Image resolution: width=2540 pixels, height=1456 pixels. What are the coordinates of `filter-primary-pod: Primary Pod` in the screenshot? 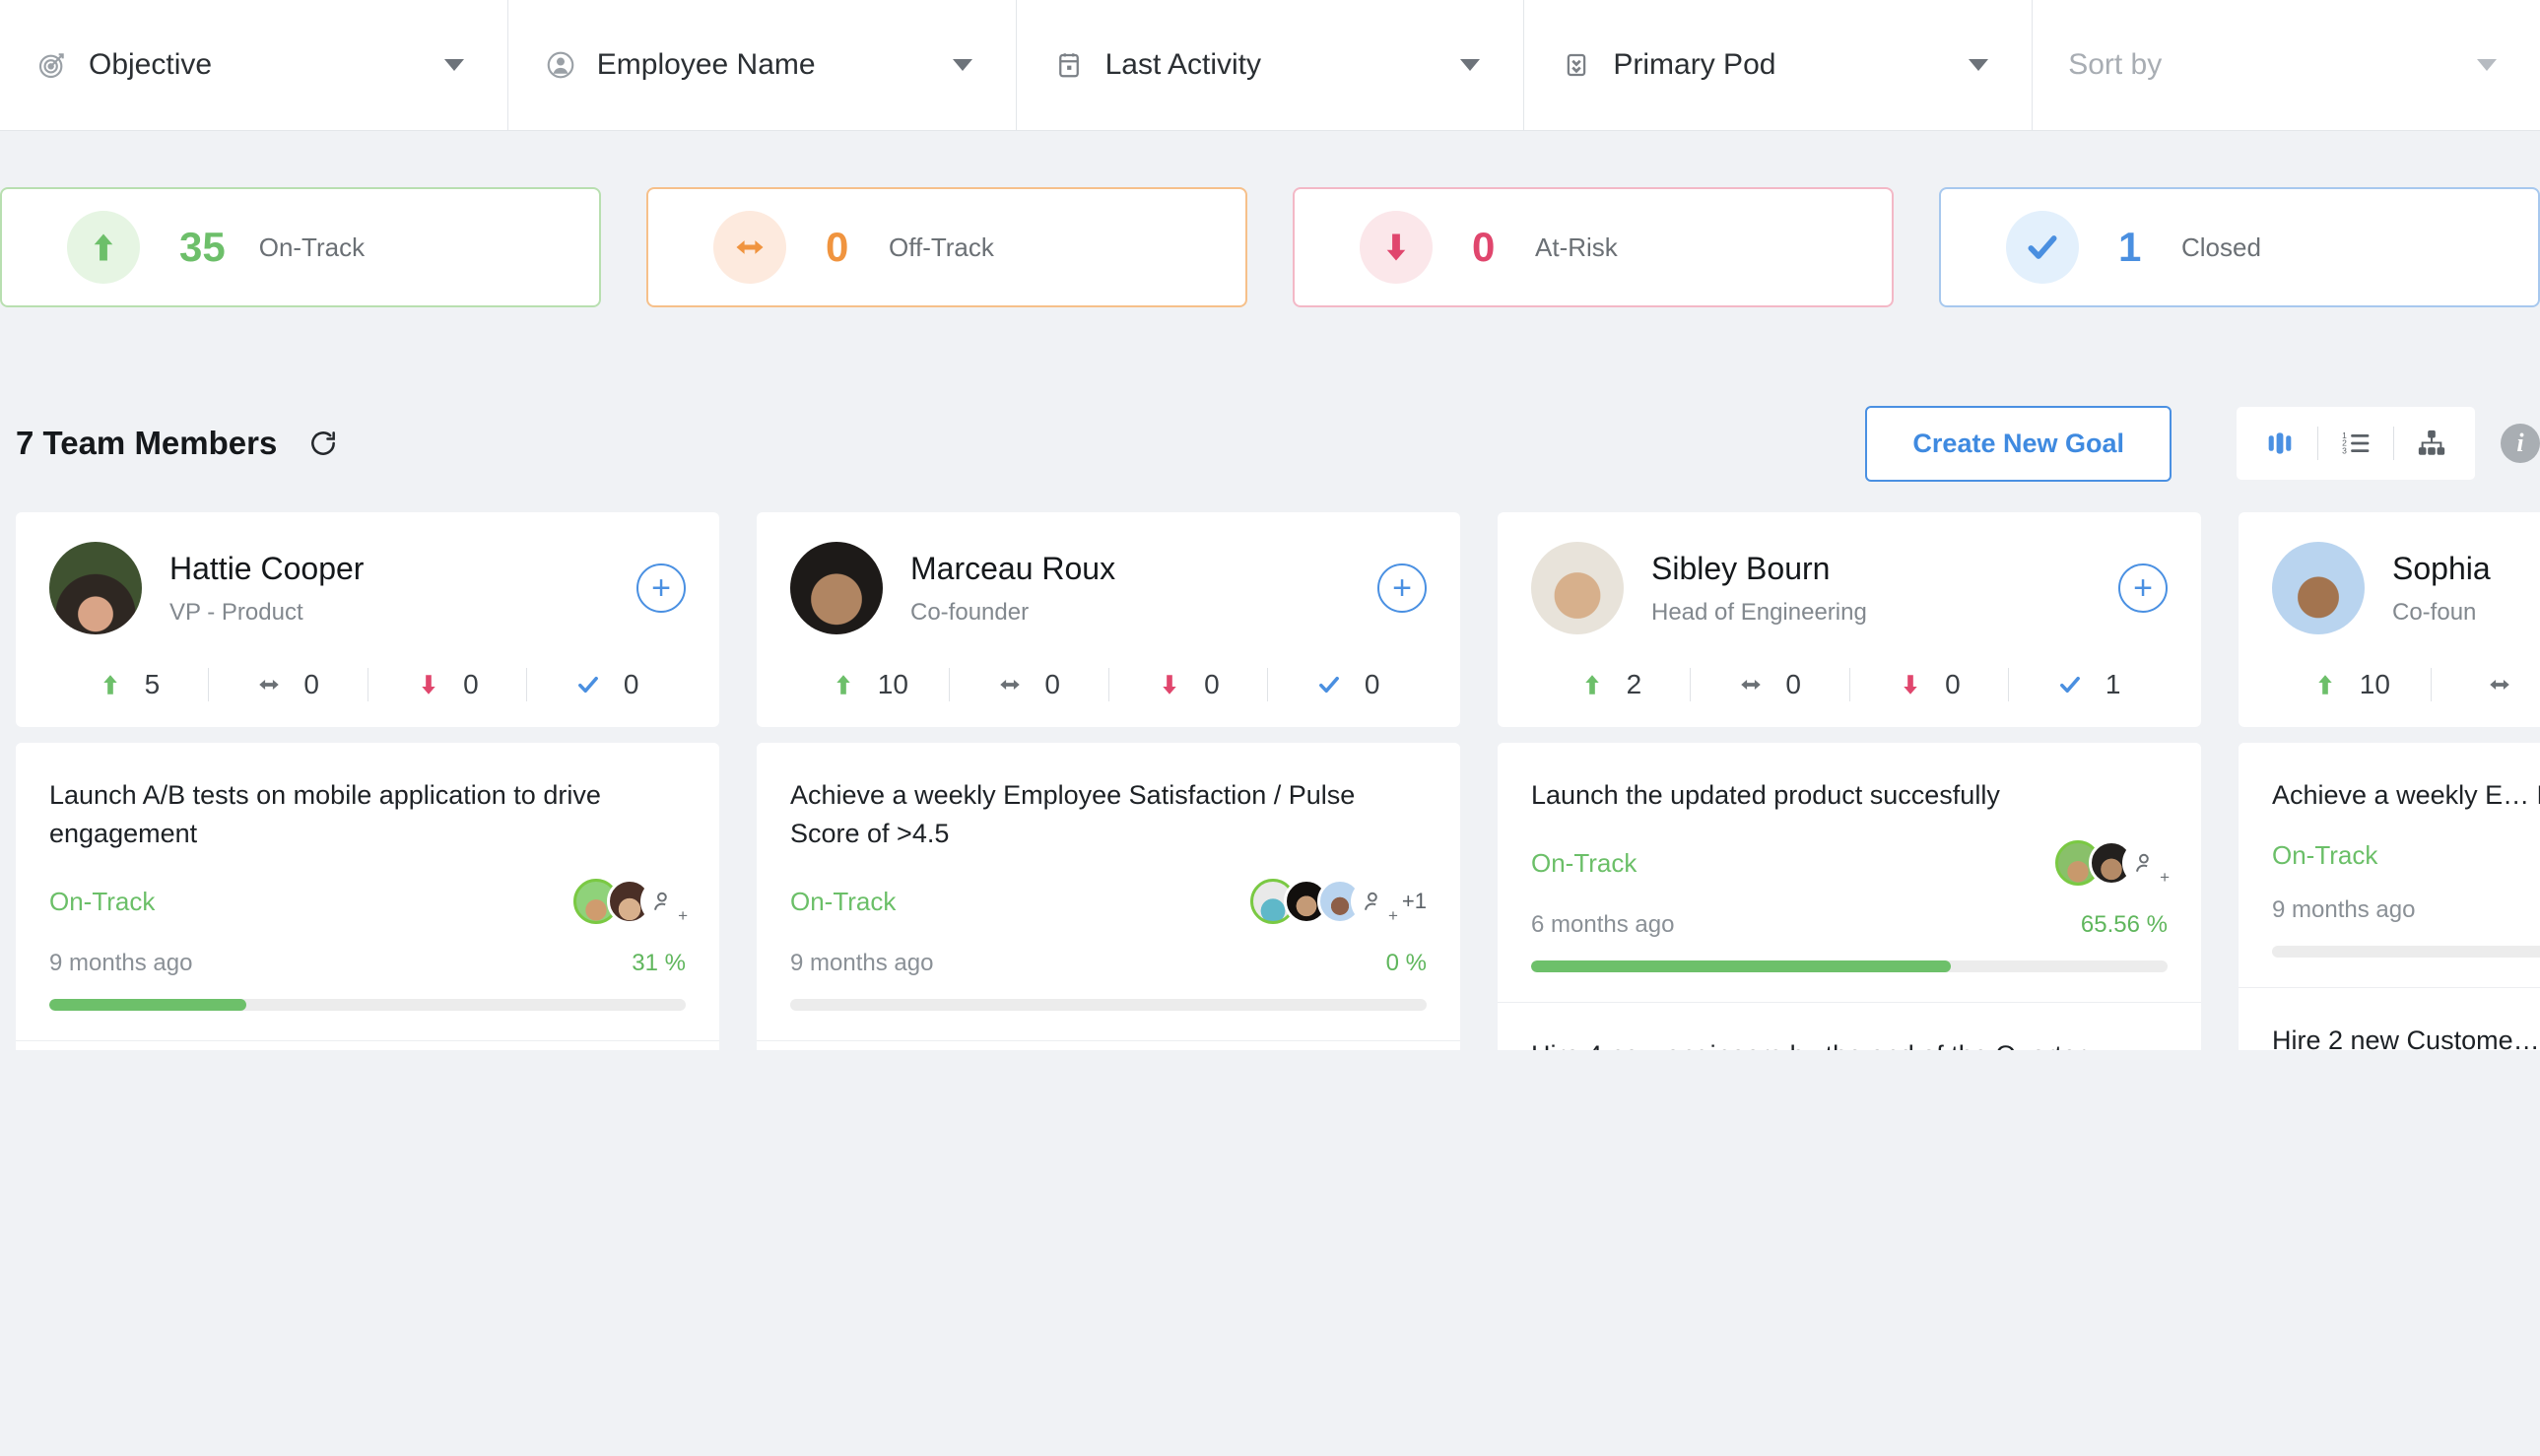 It's located at (1779, 65).